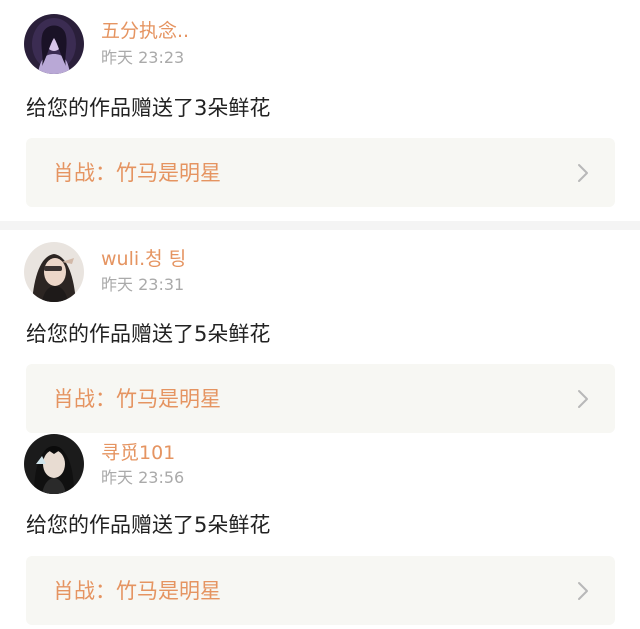 This screenshot has height=629, width=640. Describe the element at coordinates (143, 259) in the screenshot. I see `username: wuli.청 팅` at that location.